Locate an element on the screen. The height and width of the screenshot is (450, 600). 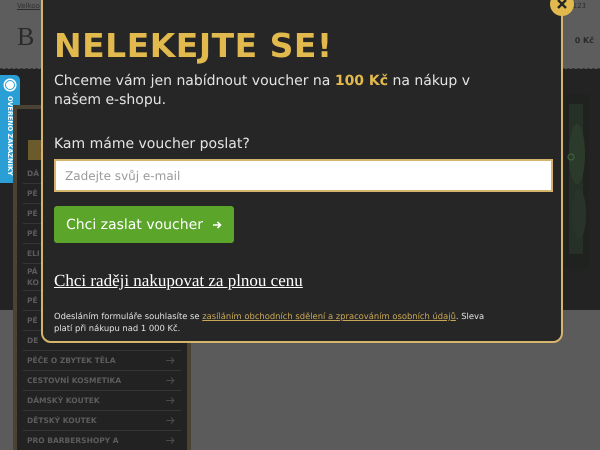
seal-icon is located at coordinates (10, 85).